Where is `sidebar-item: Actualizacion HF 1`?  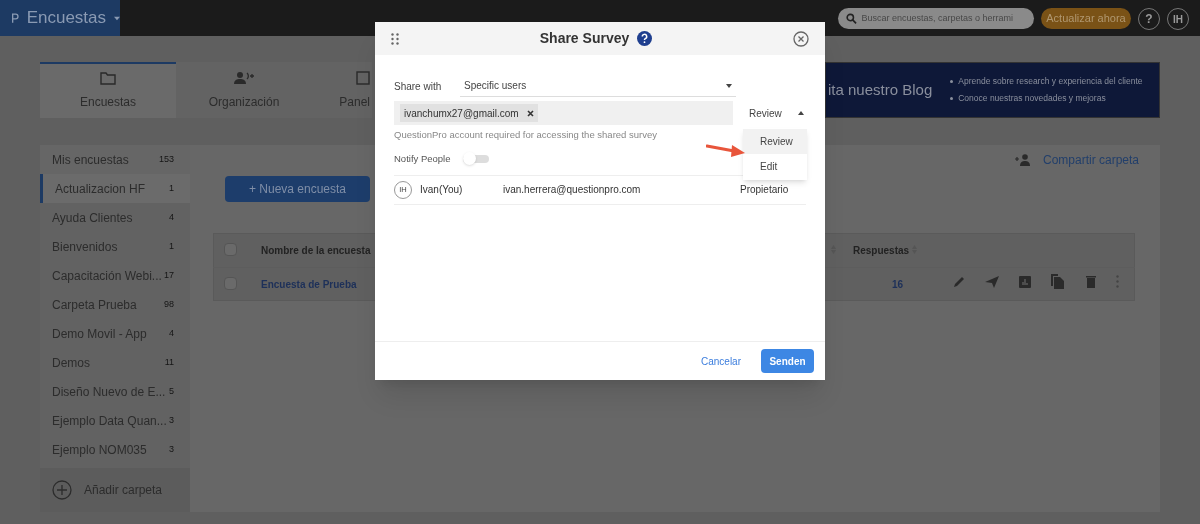 sidebar-item: Actualizacion HF 1 is located at coordinates (115, 188).